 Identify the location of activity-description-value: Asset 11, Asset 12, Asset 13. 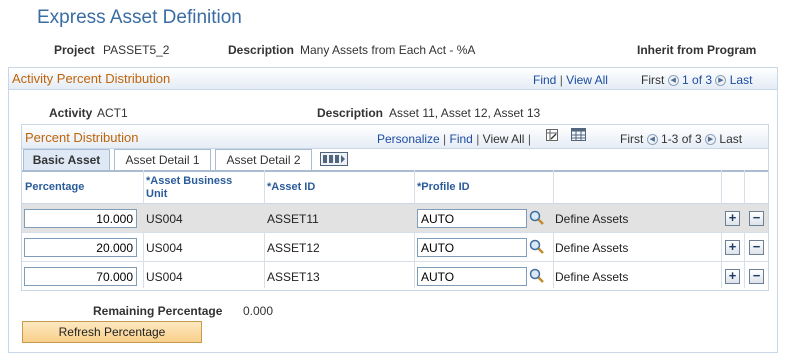
(465, 113).